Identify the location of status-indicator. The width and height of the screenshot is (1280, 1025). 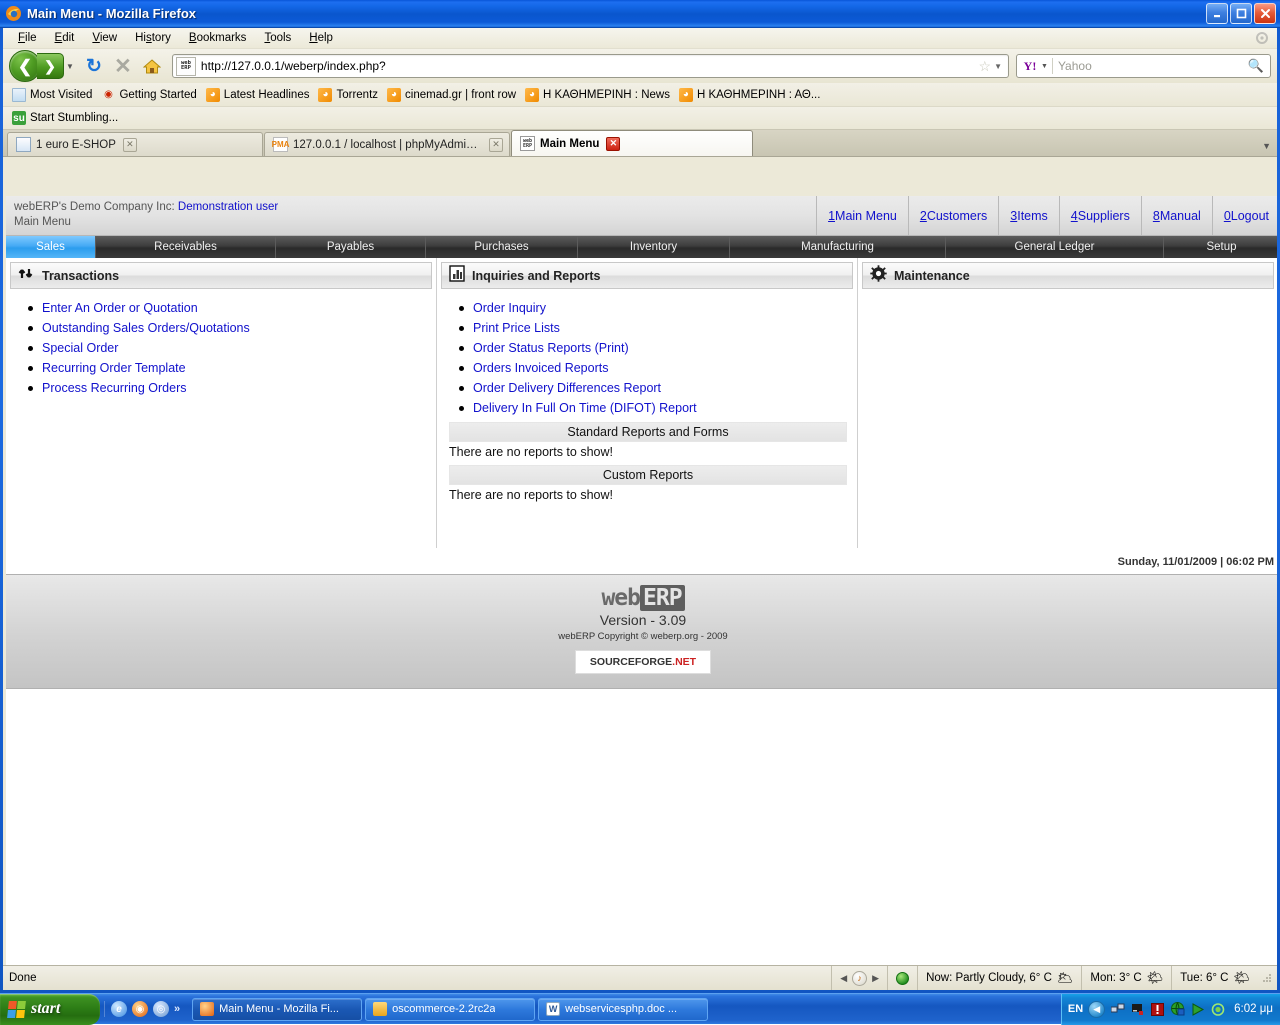
(902, 978).